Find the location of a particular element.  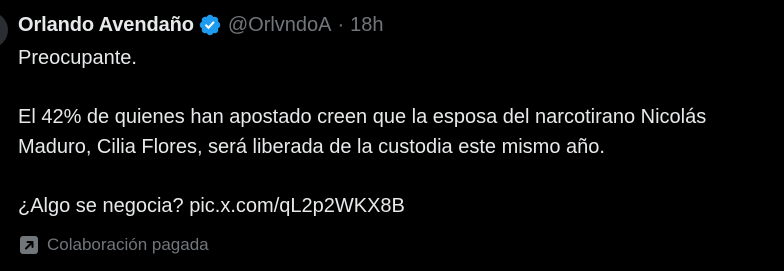

tweet-time: 18h is located at coordinates (366, 25).